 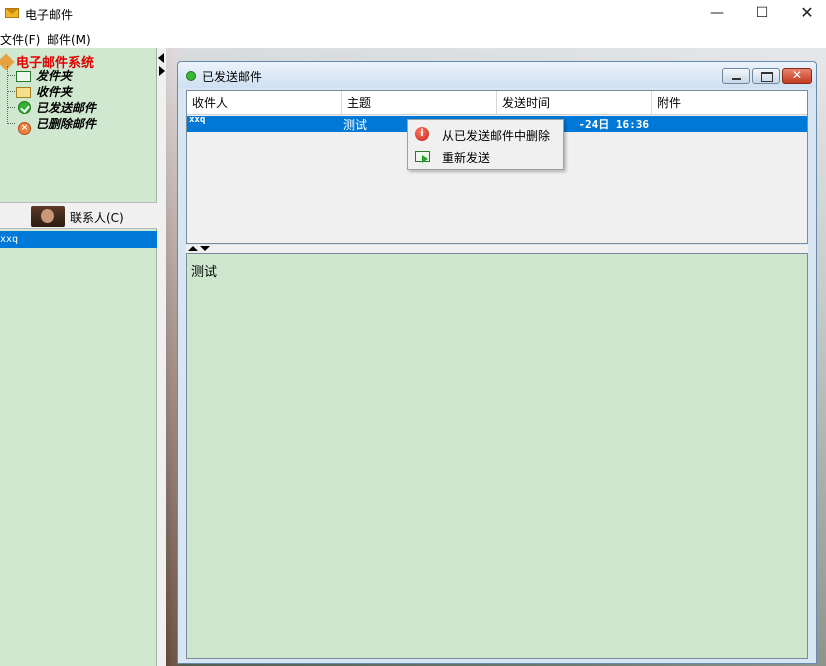 I want to click on frame-maximize-button, so click(x=766, y=76).